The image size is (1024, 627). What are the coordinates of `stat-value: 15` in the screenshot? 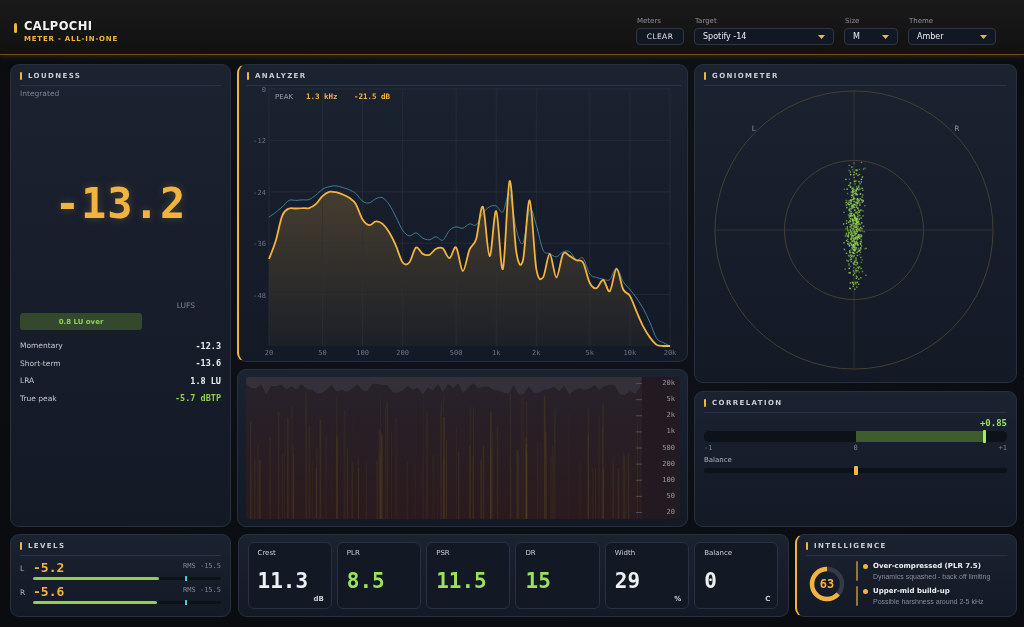 It's located at (538, 581).